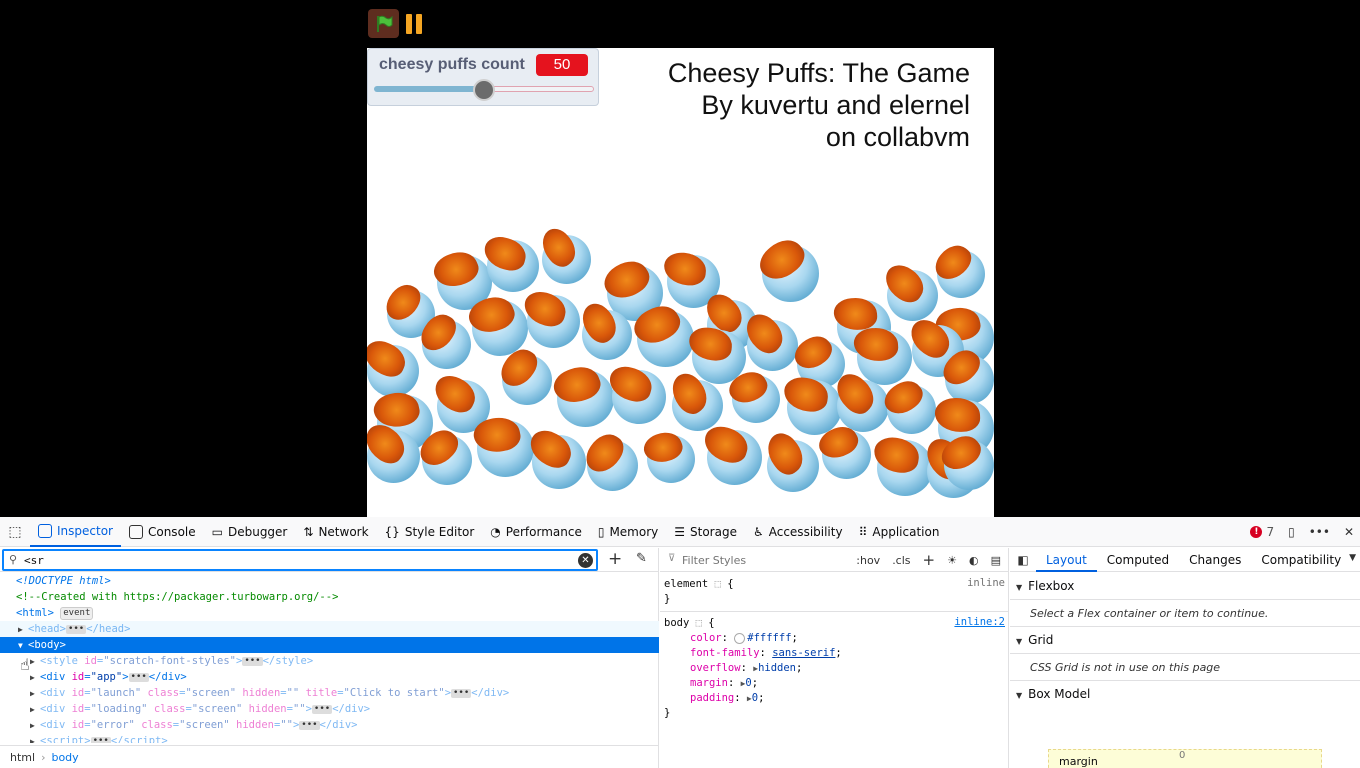 This screenshot has height=768, width=1360. What do you see at coordinates (585, 560) in the screenshot?
I see `clear-search-icon: ✕` at bounding box center [585, 560].